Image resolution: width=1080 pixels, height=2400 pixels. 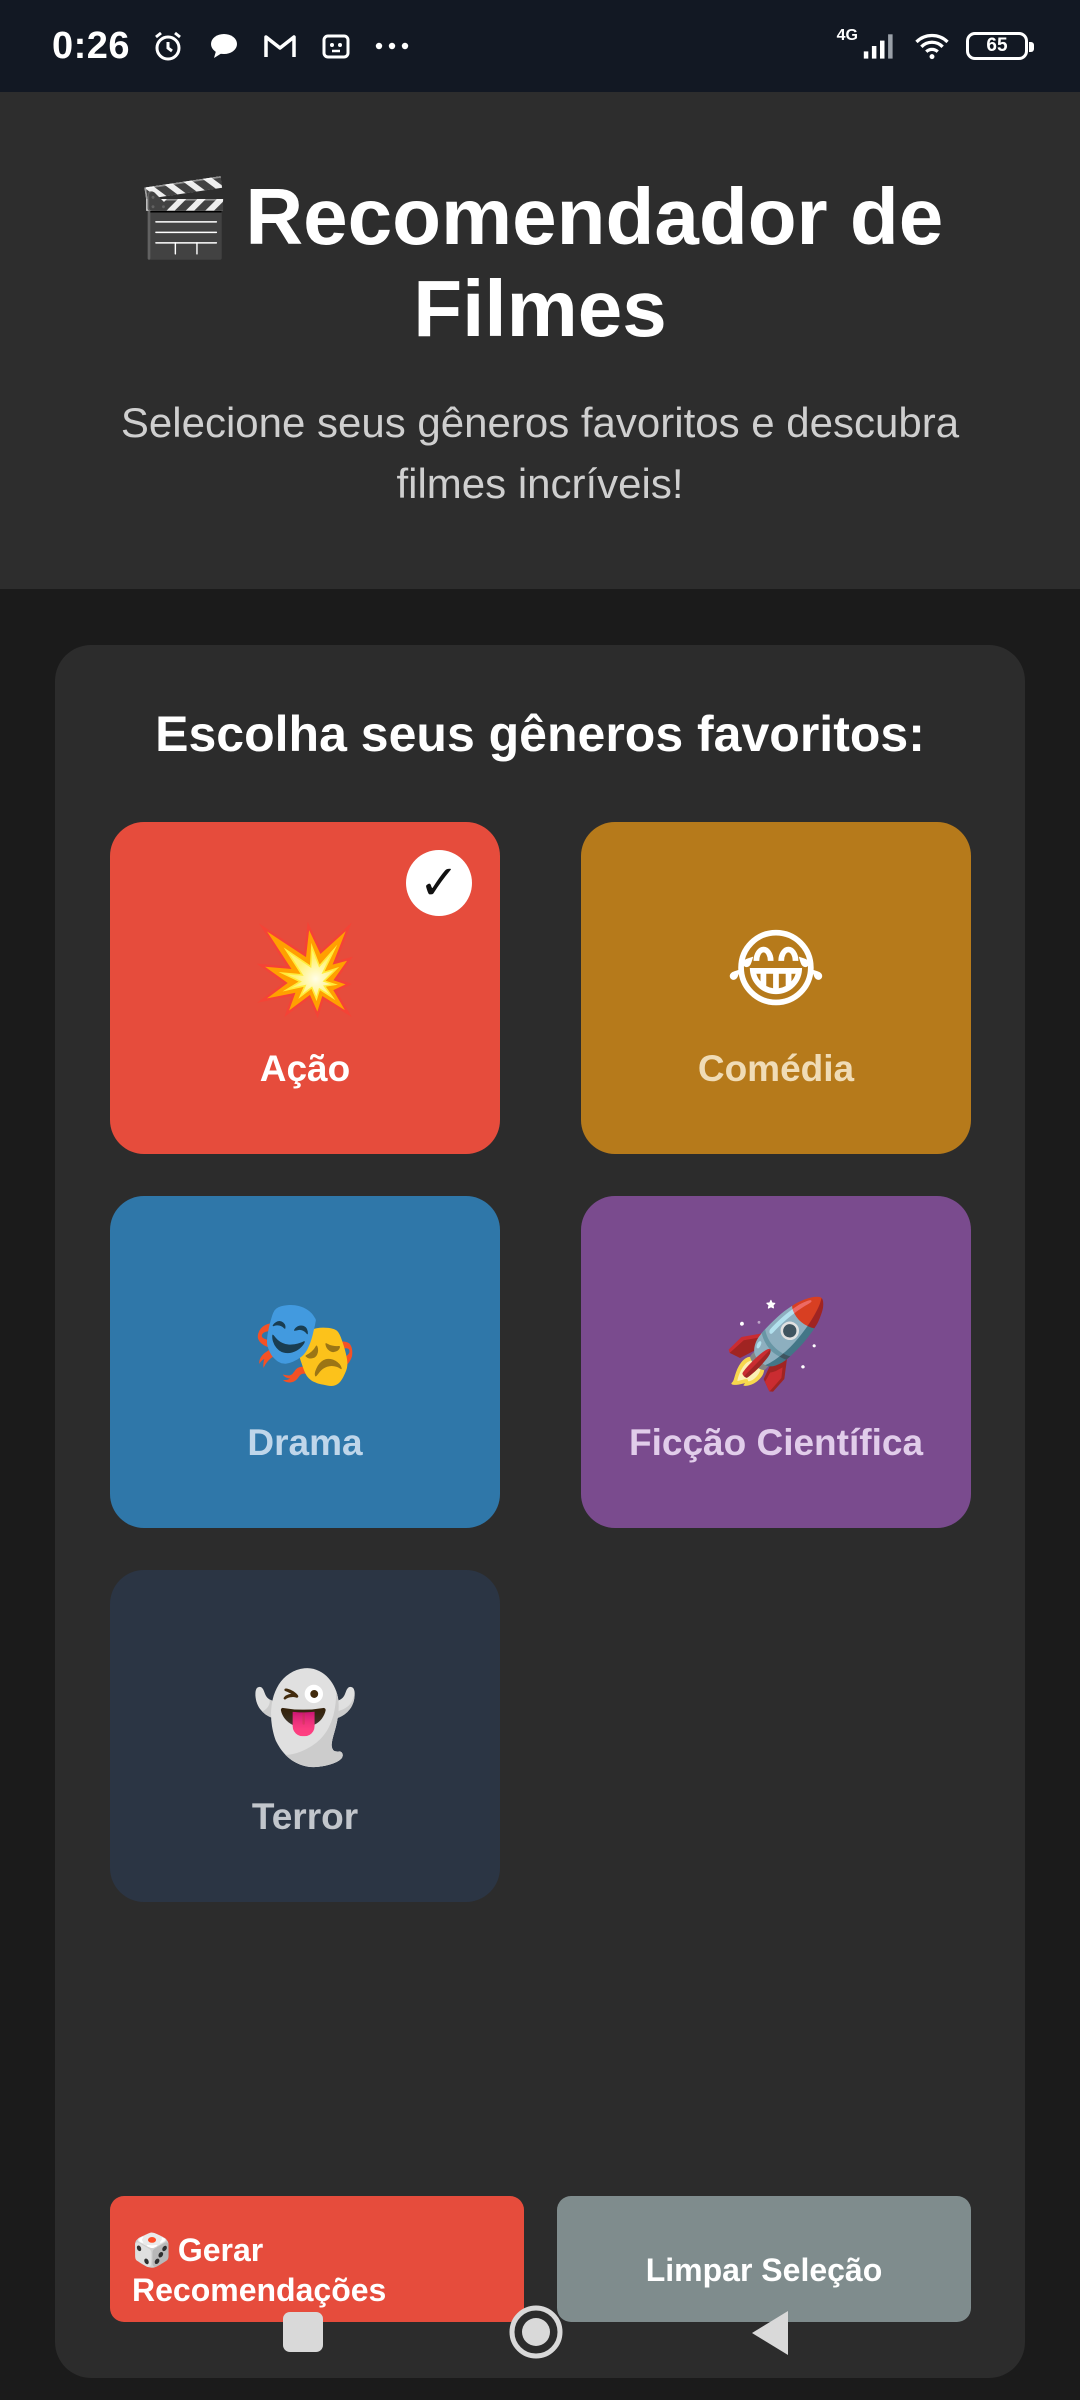 What do you see at coordinates (439, 883) in the screenshot?
I see `selected-check-icon: ✓` at bounding box center [439, 883].